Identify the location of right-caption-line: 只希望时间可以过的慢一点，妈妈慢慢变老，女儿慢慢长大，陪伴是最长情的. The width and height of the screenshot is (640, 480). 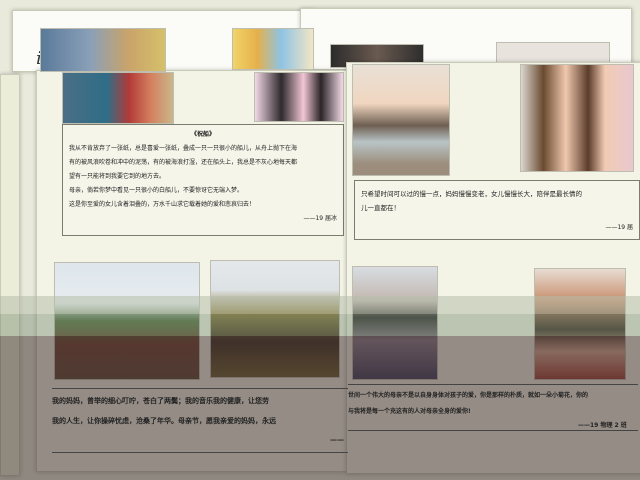
(471, 194).